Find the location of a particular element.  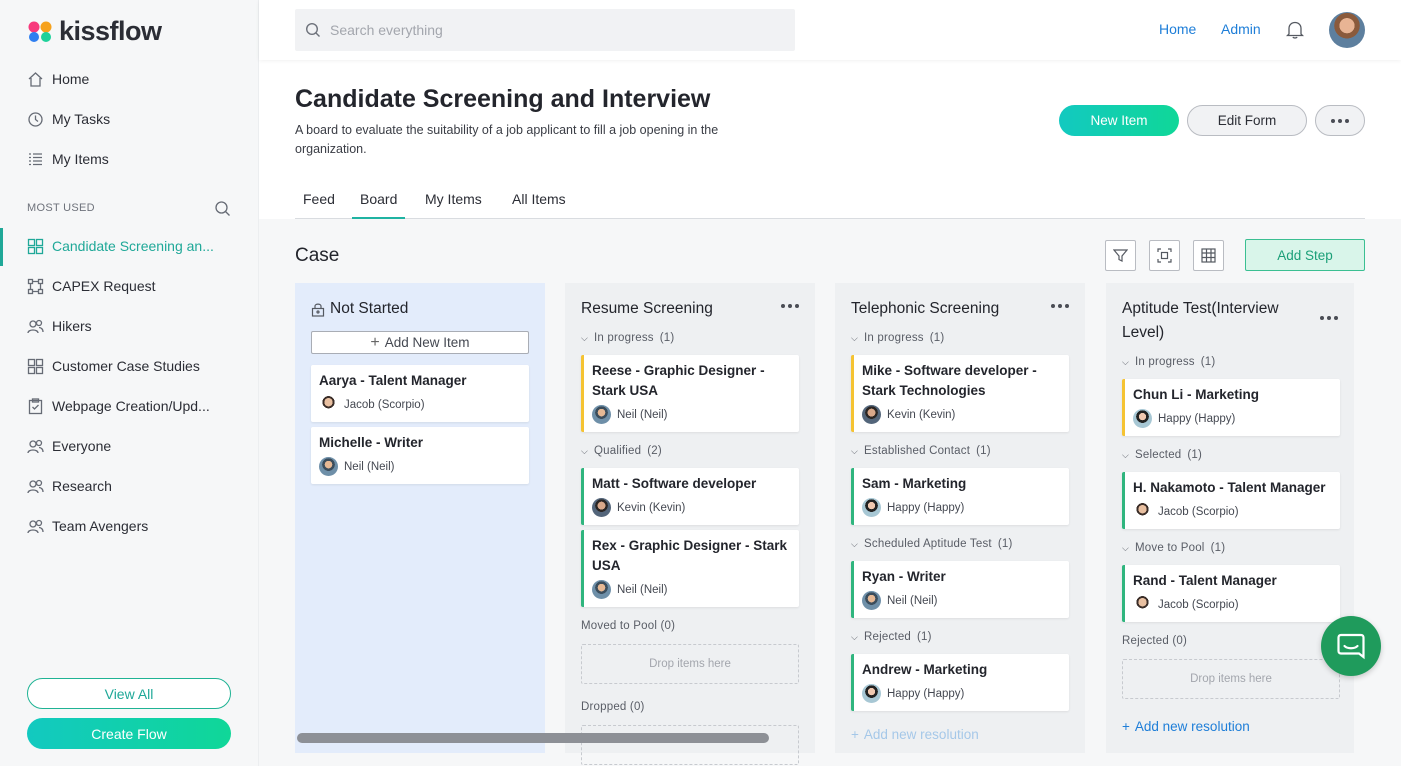

search-input is located at coordinates (550, 30).